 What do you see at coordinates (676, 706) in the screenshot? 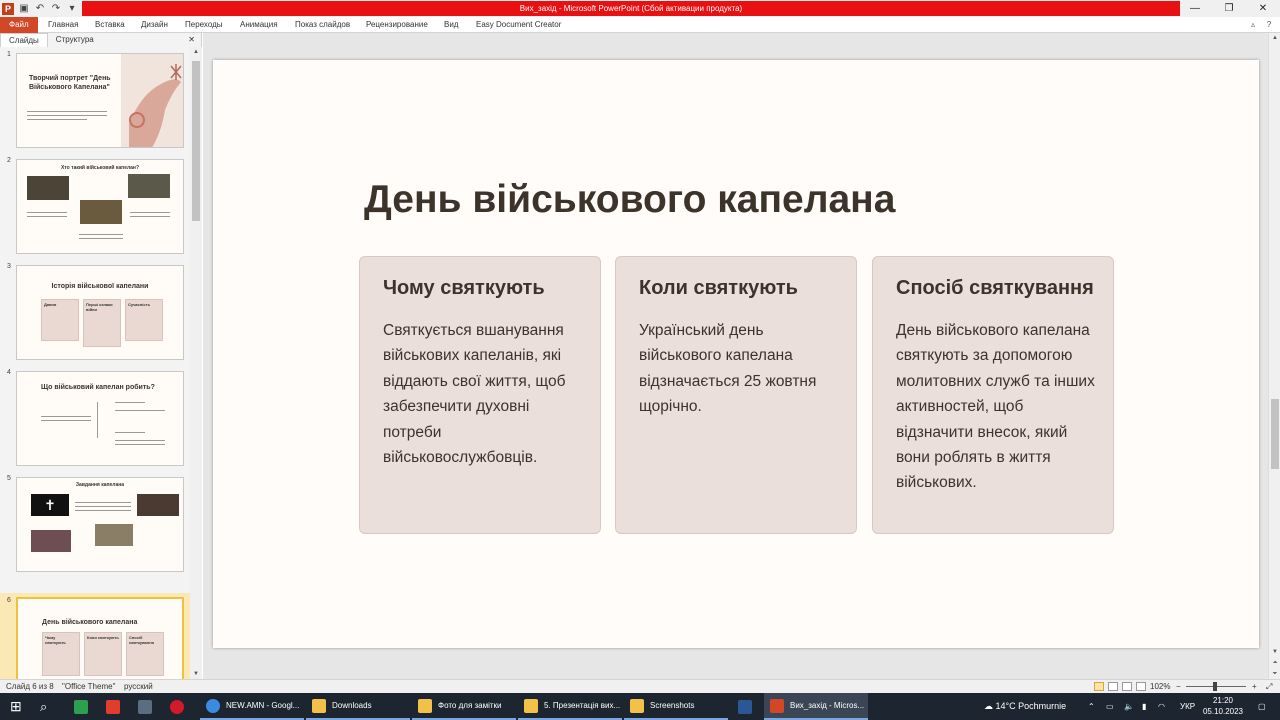
I see `taskbar-app-screenshots: Screenshots` at bounding box center [676, 706].